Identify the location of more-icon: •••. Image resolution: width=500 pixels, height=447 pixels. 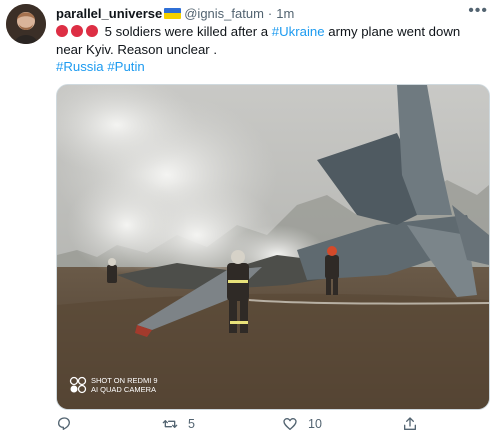
(478, 11).